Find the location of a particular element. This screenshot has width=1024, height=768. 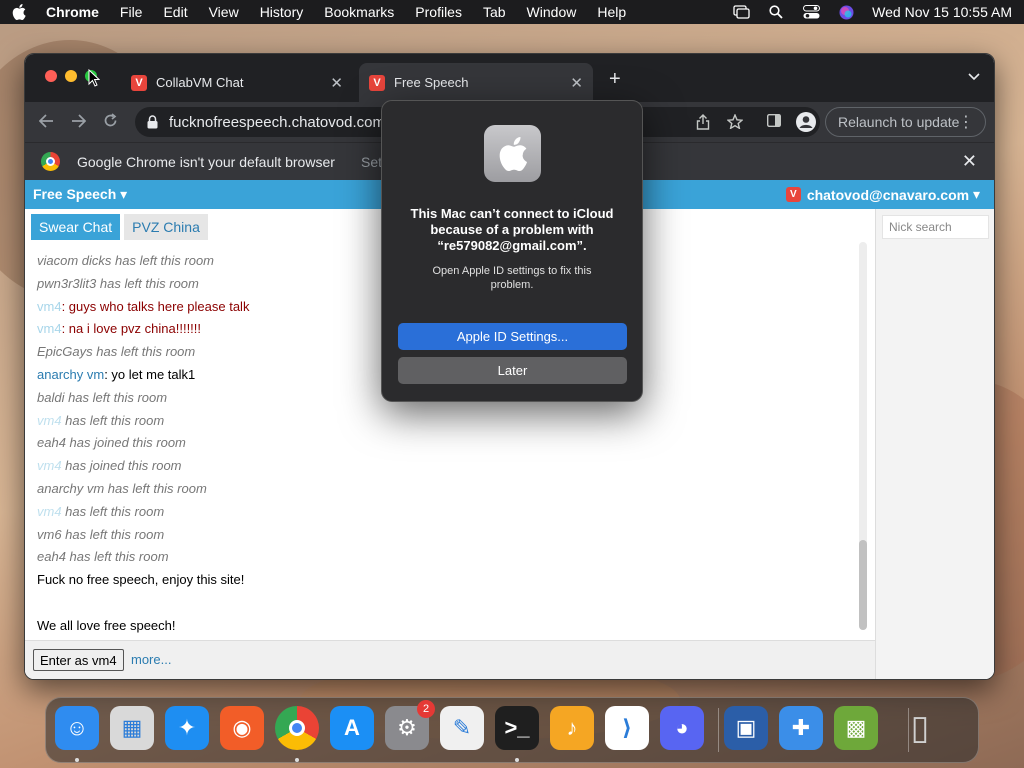

new-tab-button: + is located at coordinates (615, 79).